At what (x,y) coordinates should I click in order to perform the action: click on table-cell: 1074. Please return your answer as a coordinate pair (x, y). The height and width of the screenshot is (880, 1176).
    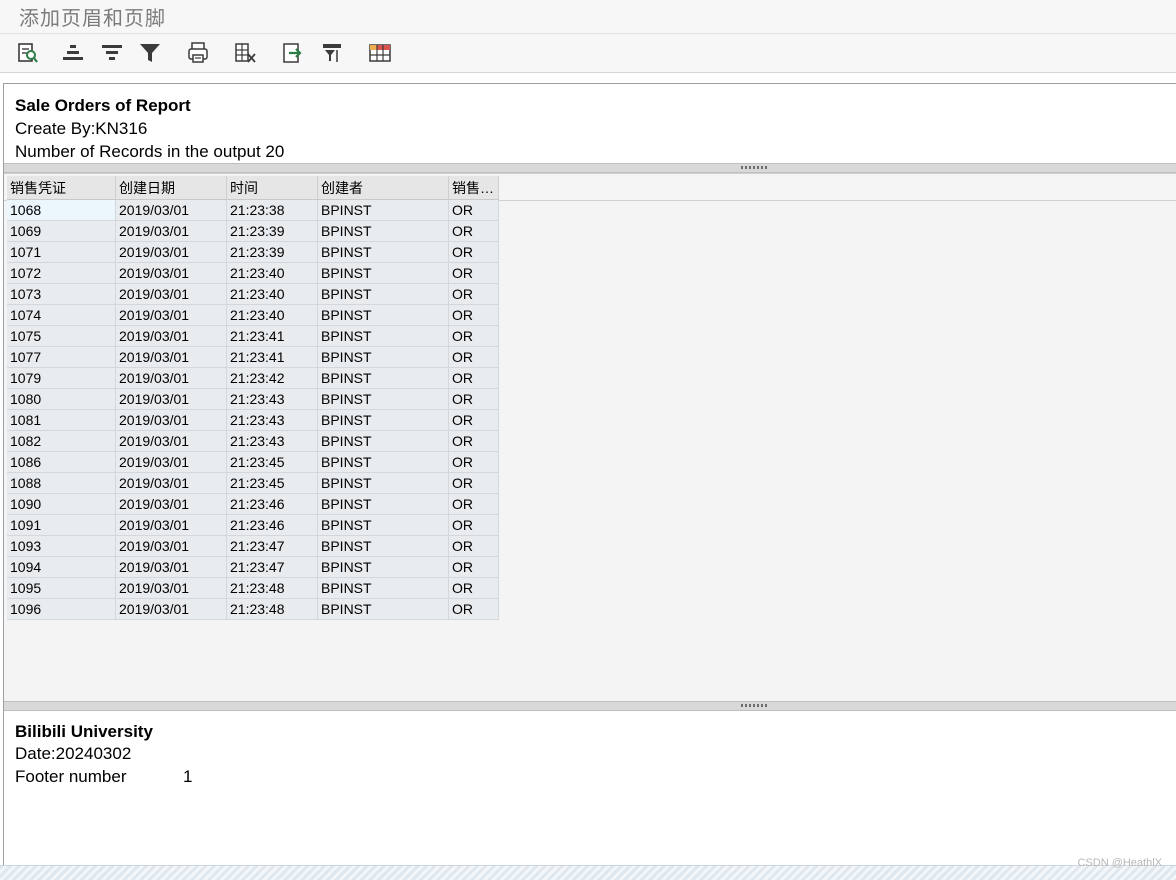
    Looking at the image, I should click on (61, 315).